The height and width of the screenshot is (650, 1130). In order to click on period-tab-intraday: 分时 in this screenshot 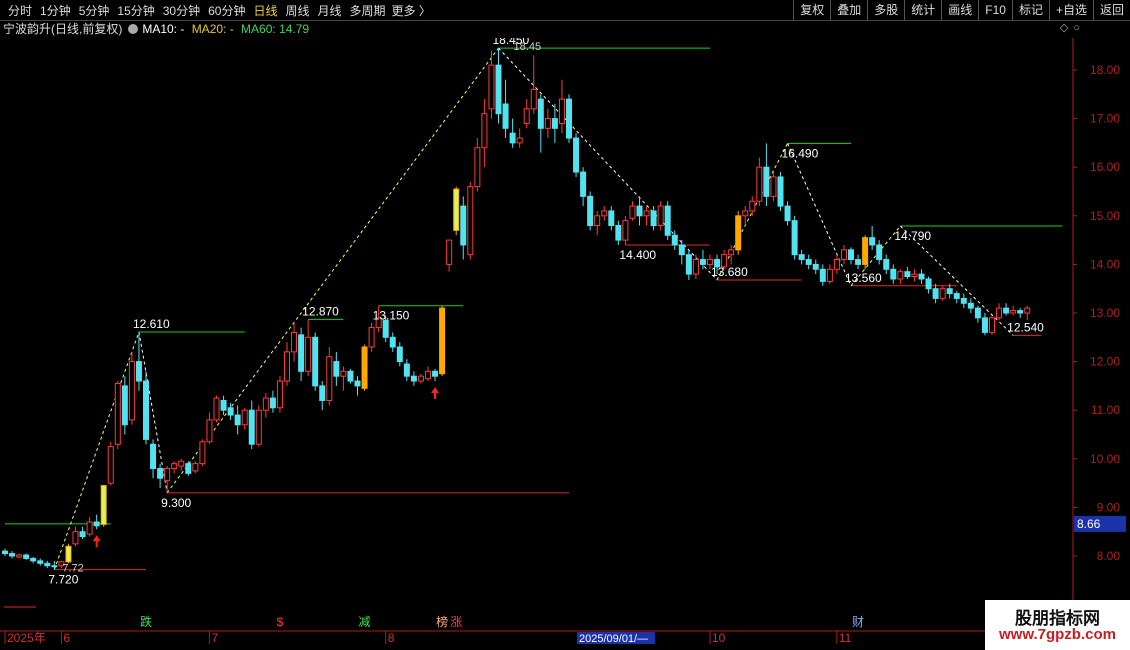, I will do `click(20, 10)`.